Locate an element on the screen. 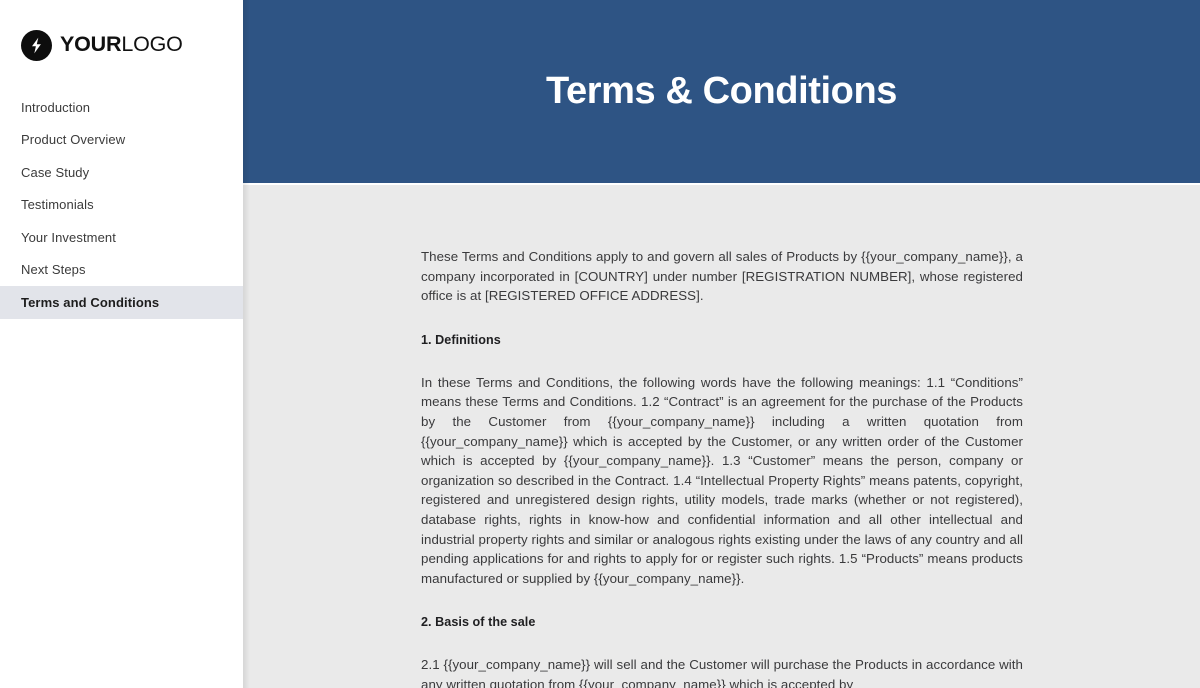 This screenshot has height=688, width=1200. lightning-bolt-icon is located at coordinates (36, 45).